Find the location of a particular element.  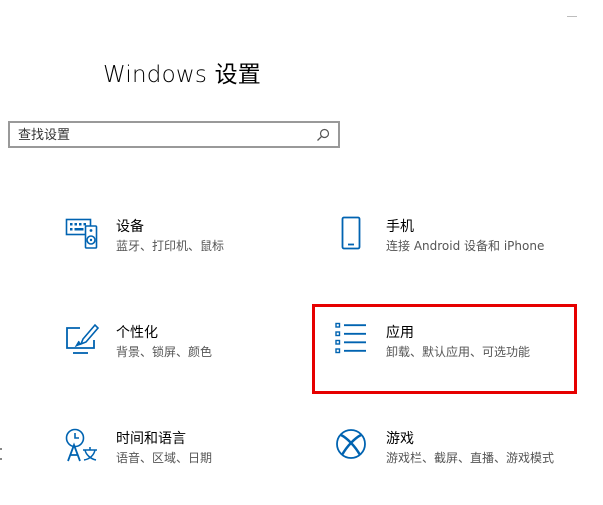

tile-gaming-desc: 游戏栏、截屏、直播、游戏模式 is located at coordinates (470, 458).